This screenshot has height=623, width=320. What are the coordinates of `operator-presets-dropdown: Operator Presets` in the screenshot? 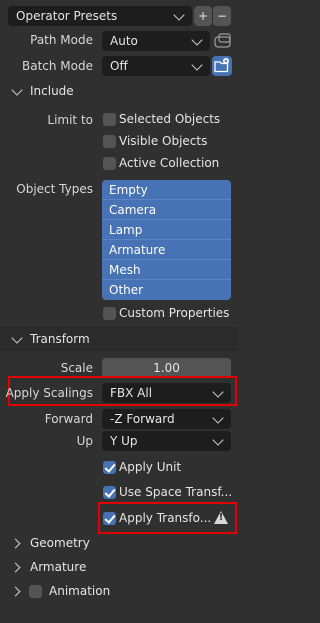 It's located at (100, 16).